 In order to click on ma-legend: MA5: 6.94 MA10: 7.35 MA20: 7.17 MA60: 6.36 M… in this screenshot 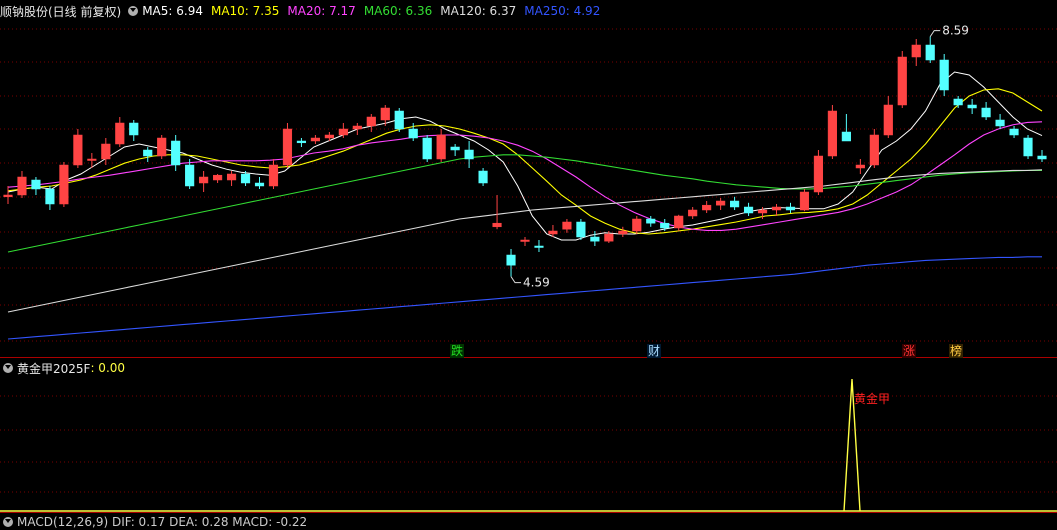, I will do `click(375, 11)`.